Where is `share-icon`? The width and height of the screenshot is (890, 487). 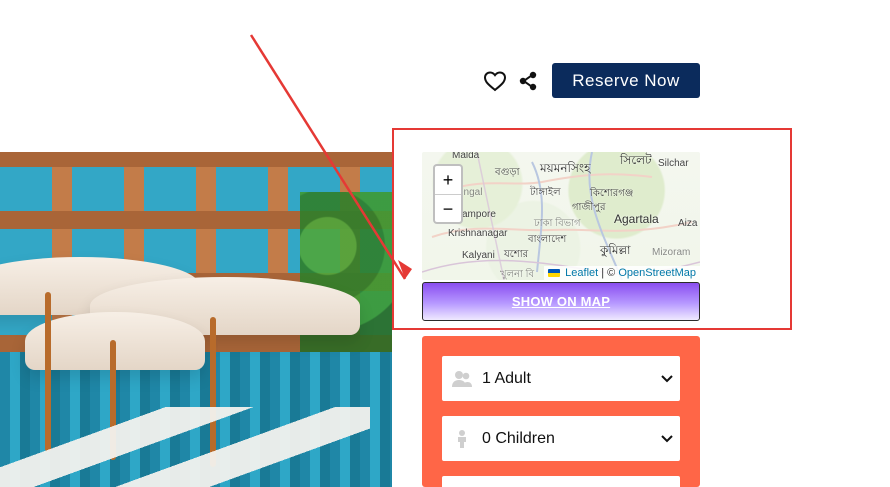
share-icon is located at coordinates (528, 81).